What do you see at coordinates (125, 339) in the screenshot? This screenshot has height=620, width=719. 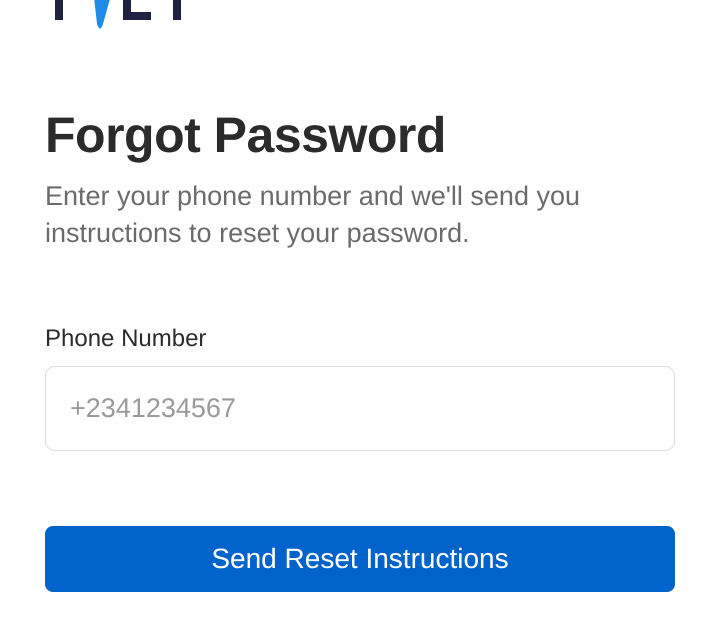 I see `field-label: Phone Number` at bounding box center [125, 339].